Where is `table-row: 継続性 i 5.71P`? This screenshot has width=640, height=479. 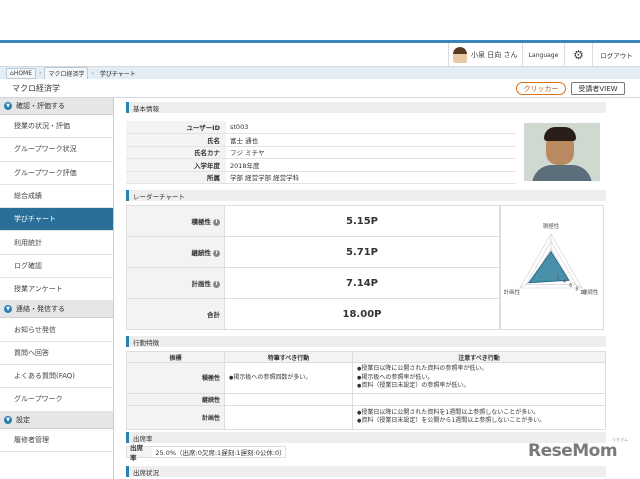 table-row: 継続性 i 5.71P is located at coordinates (313, 252).